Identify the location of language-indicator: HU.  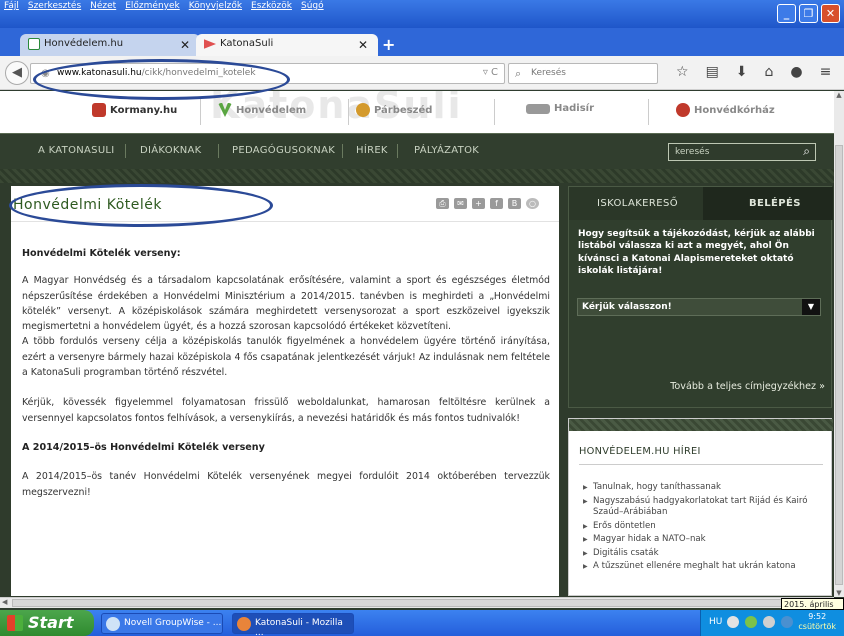
(715, 622).